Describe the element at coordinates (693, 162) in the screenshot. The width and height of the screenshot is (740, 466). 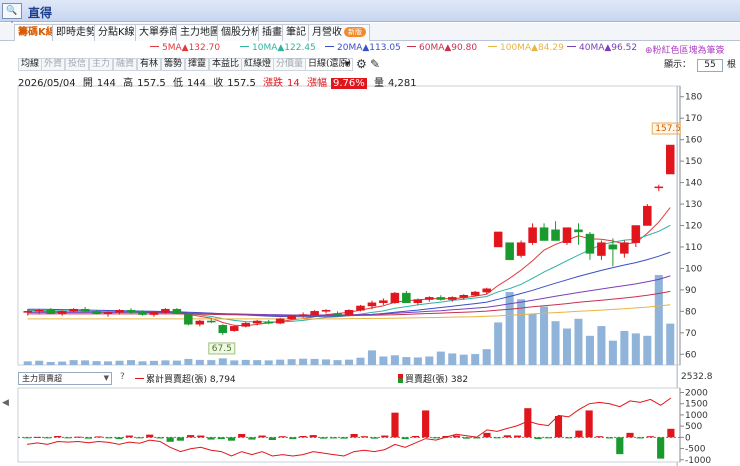
I see `price-tick-label: 150` at that location.